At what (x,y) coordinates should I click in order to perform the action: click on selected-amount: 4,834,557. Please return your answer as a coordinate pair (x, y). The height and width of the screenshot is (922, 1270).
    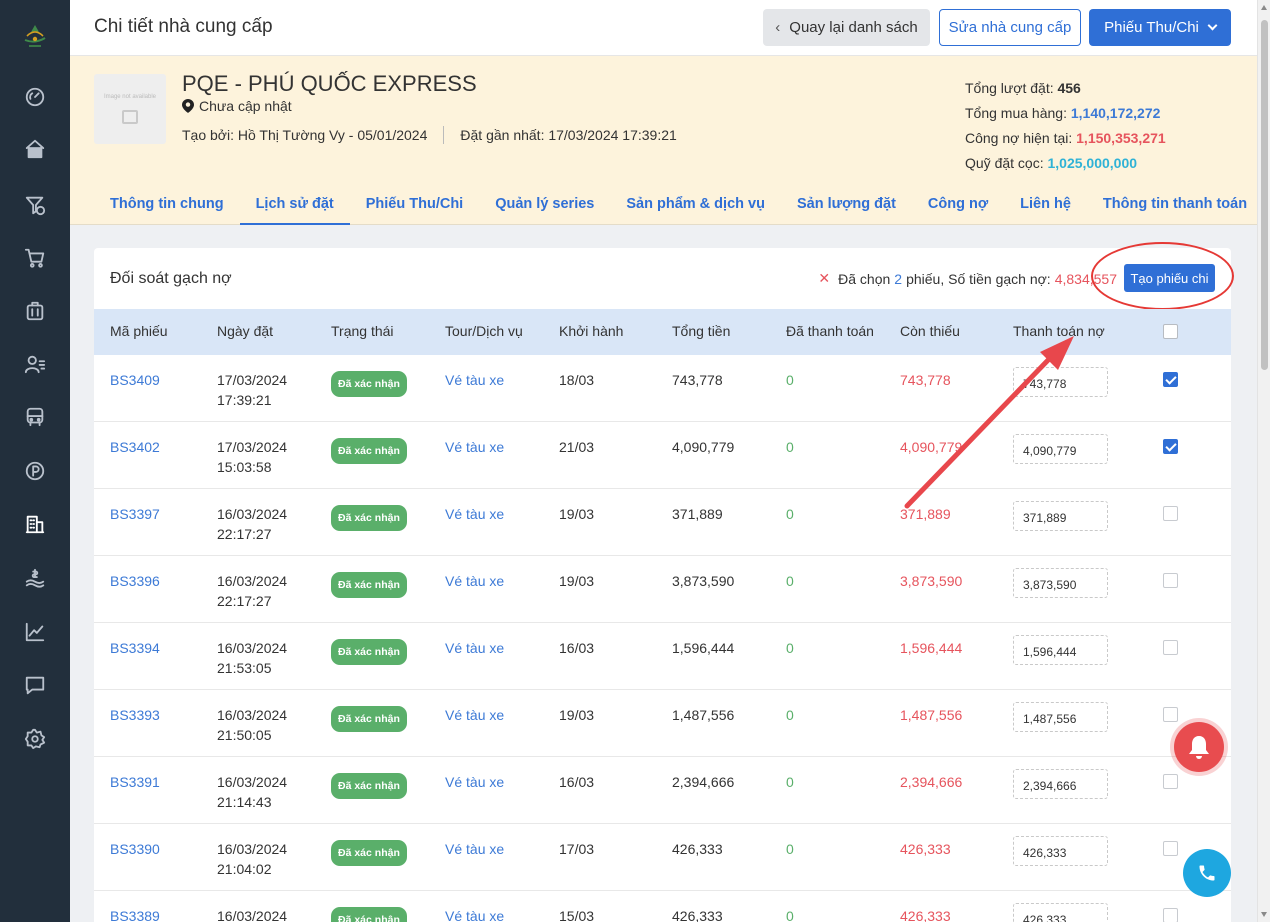
    Looking at the image, I should click on (1085, 278).